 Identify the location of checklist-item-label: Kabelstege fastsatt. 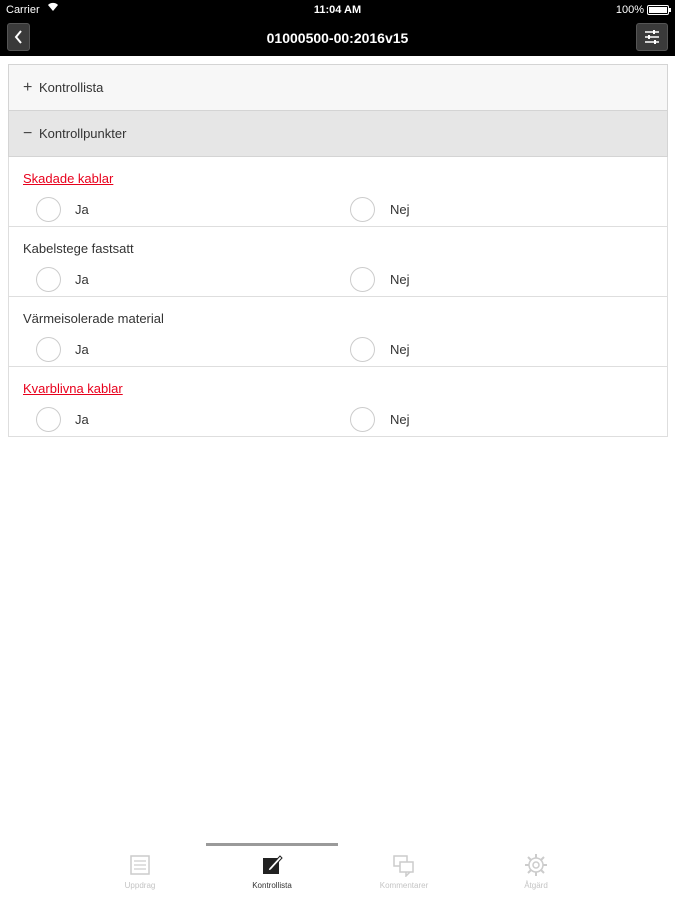
(78, 248).